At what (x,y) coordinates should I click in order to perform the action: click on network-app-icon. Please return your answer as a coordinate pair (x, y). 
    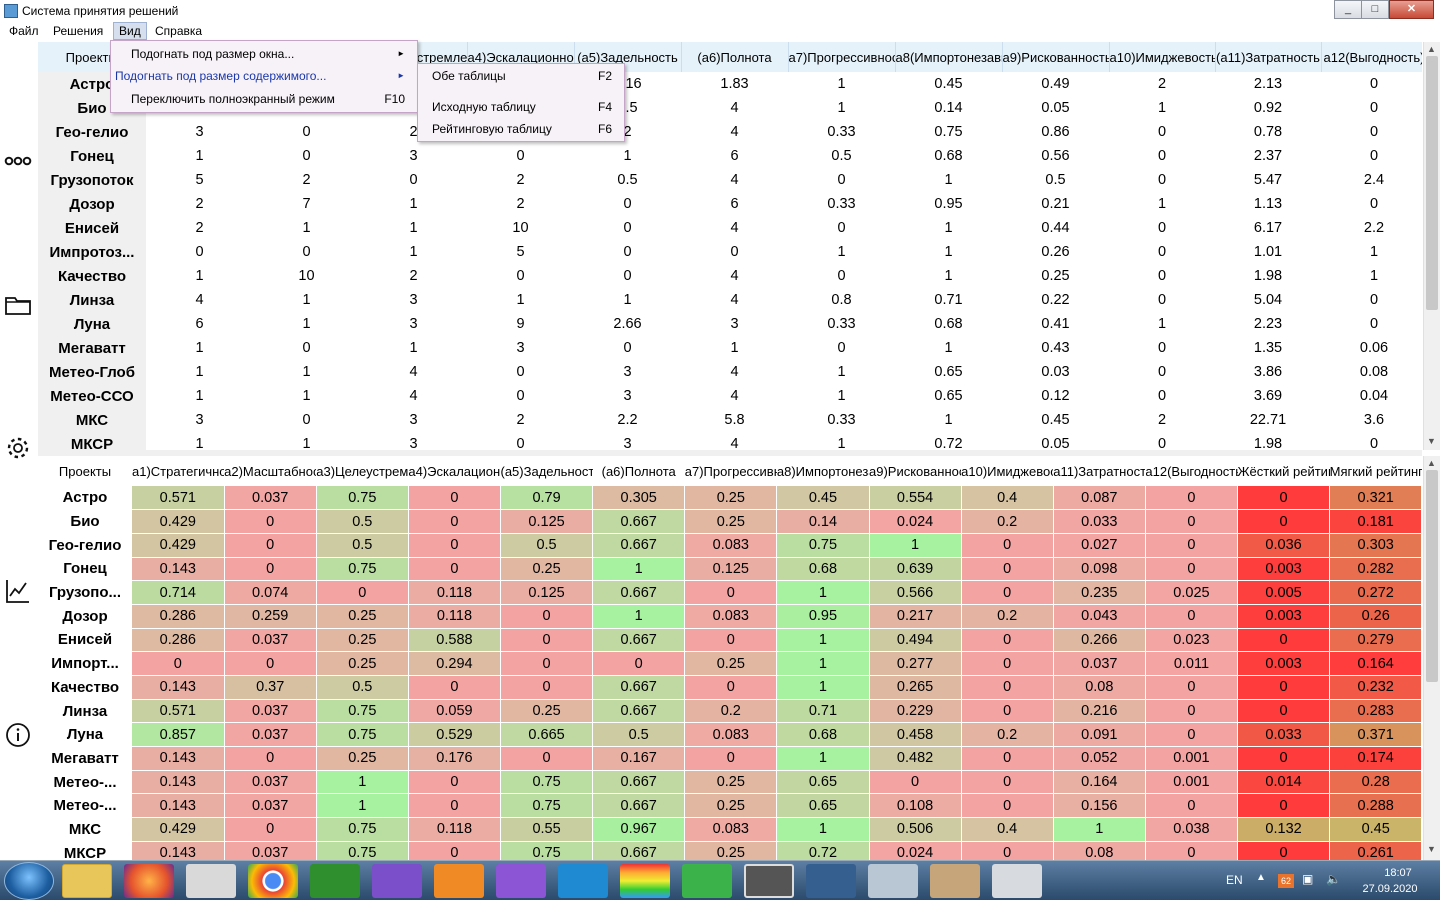
    Looking at the image, I should click on (459, 881).